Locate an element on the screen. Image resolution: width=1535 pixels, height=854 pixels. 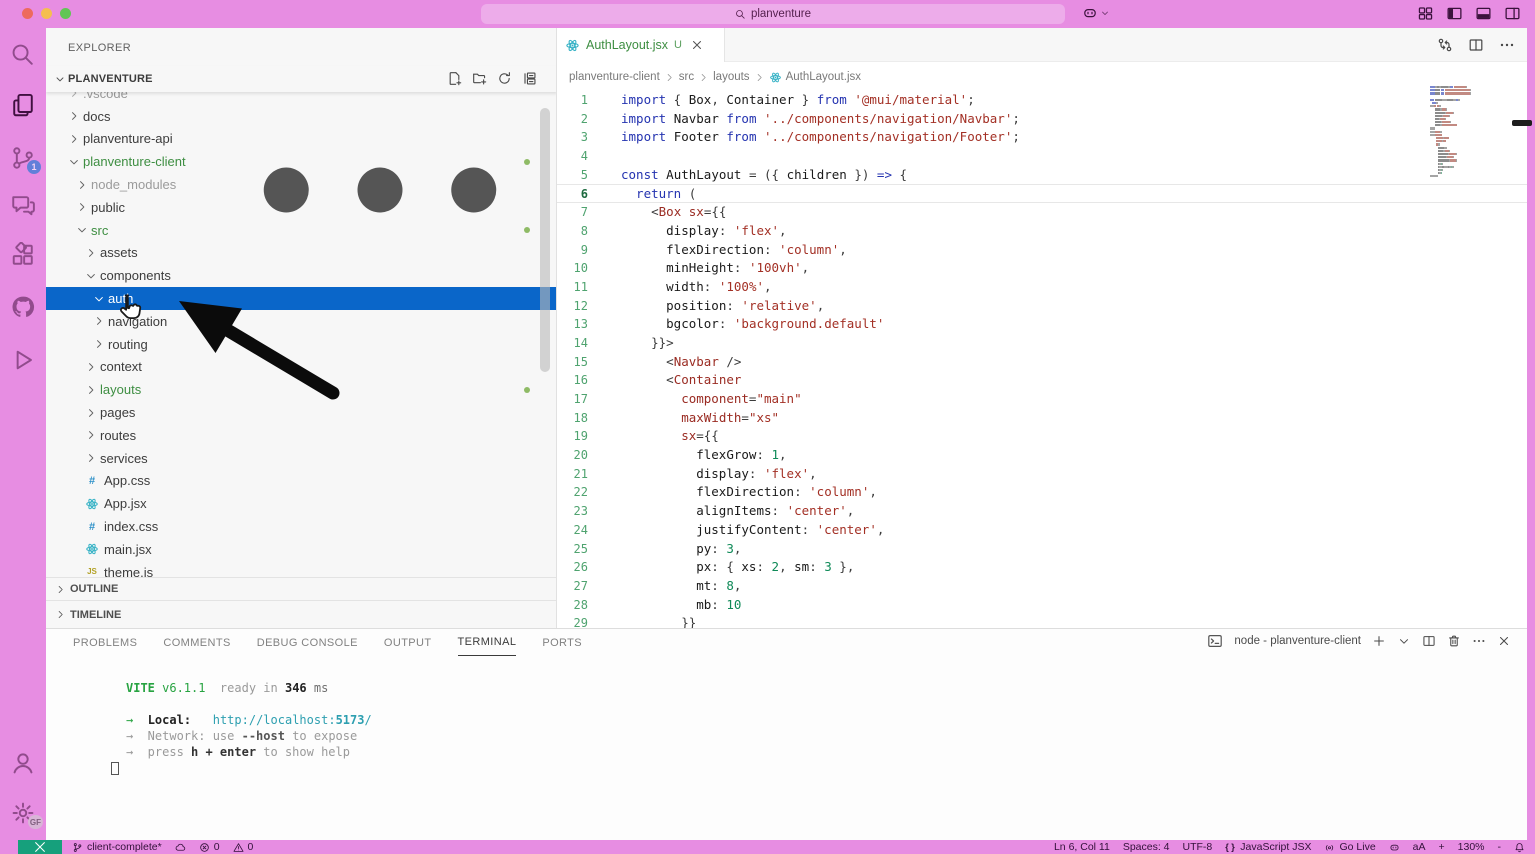
panel-tab-comments: COMMENTS is located at coordinates (196, 642).